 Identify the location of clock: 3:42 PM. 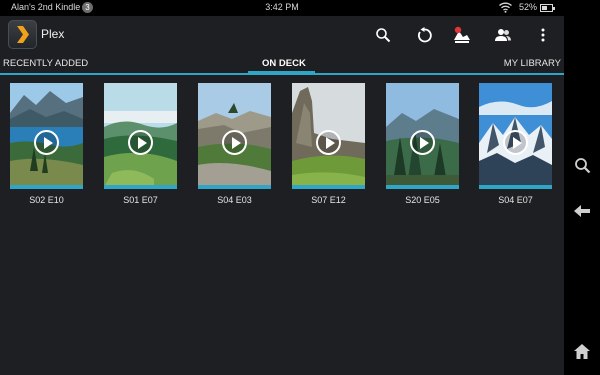
(282, 7).